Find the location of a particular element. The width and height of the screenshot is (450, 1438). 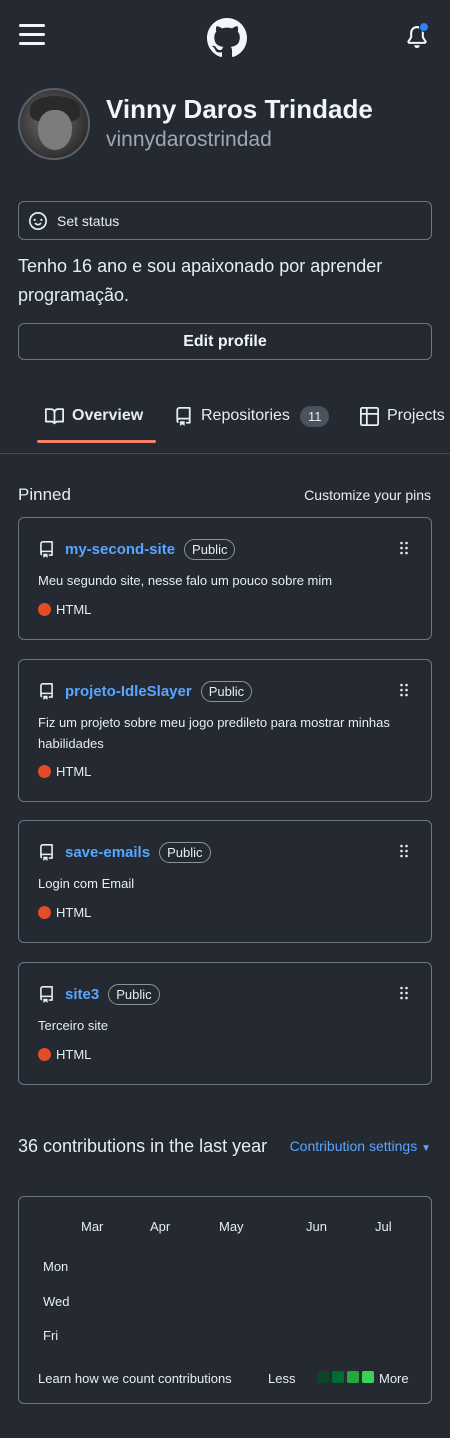

table-icon is located at coordinates (369, 416).